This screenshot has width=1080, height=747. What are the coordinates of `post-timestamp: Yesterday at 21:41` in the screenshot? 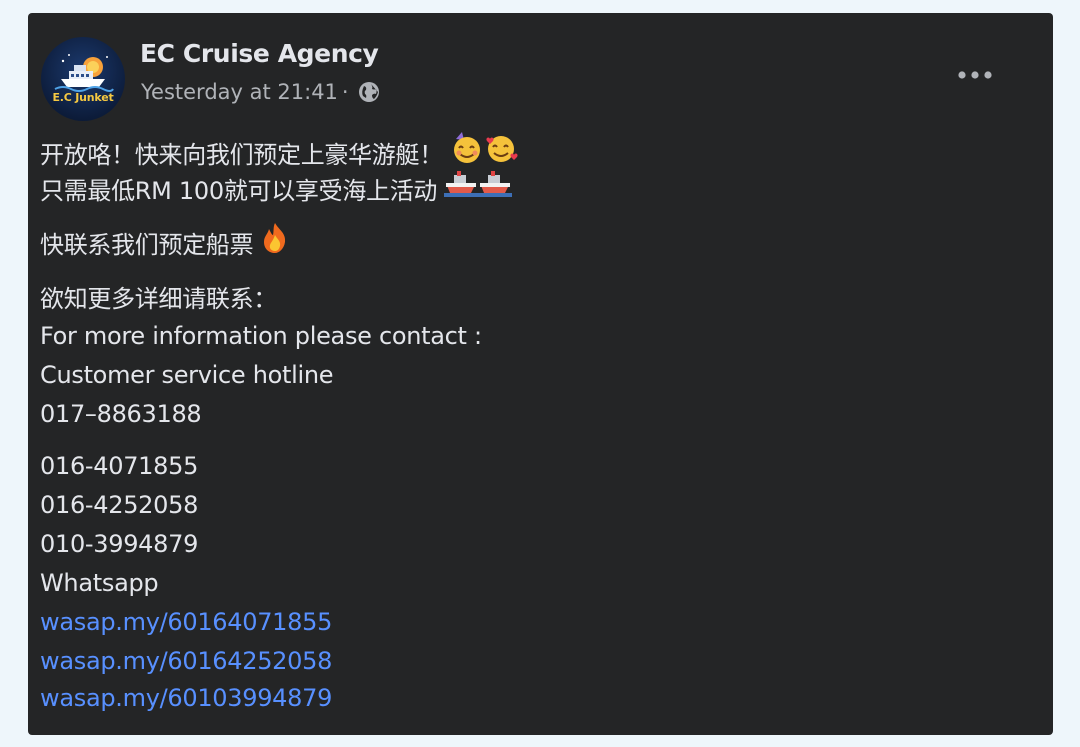 It's located at (239, 92).